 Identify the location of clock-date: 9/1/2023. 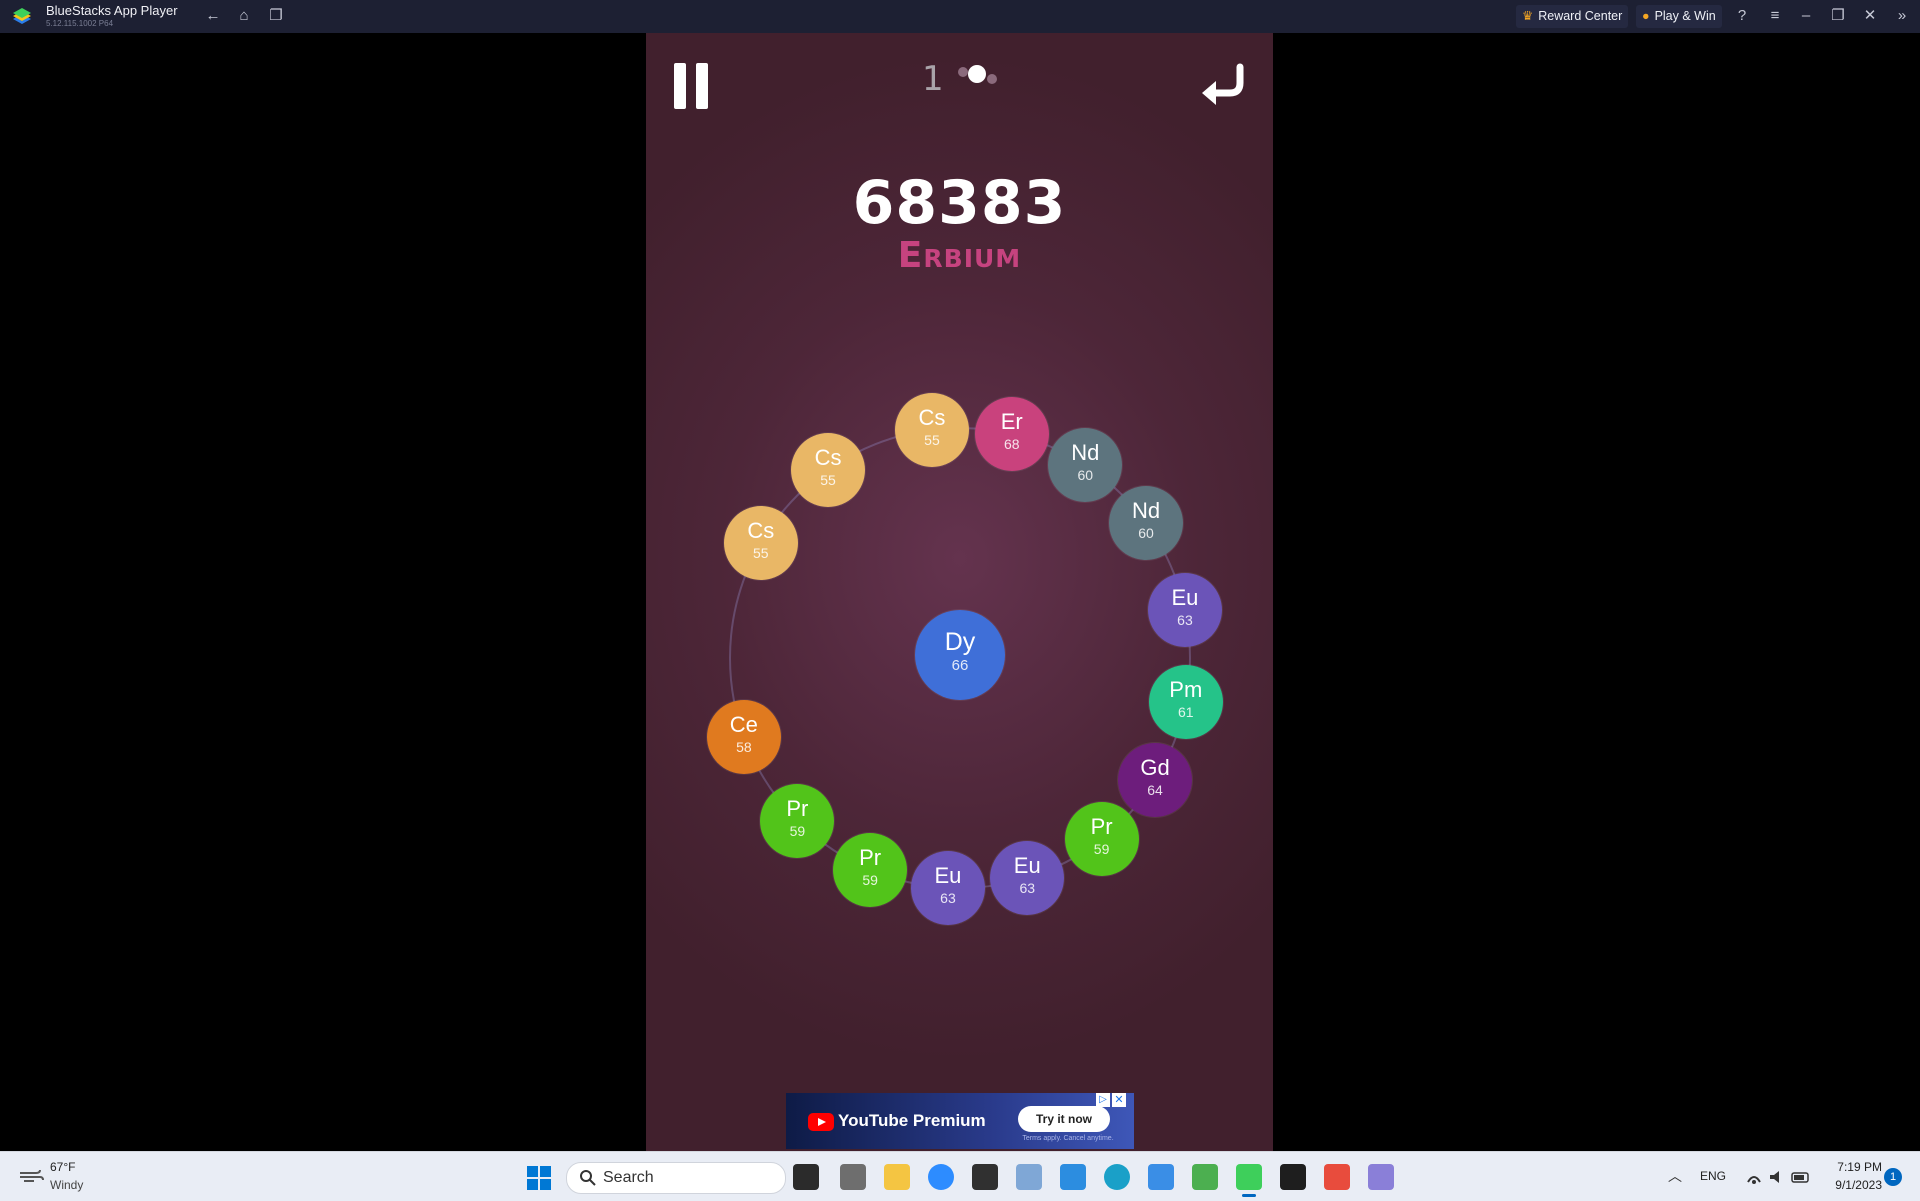
(1847, 1185).